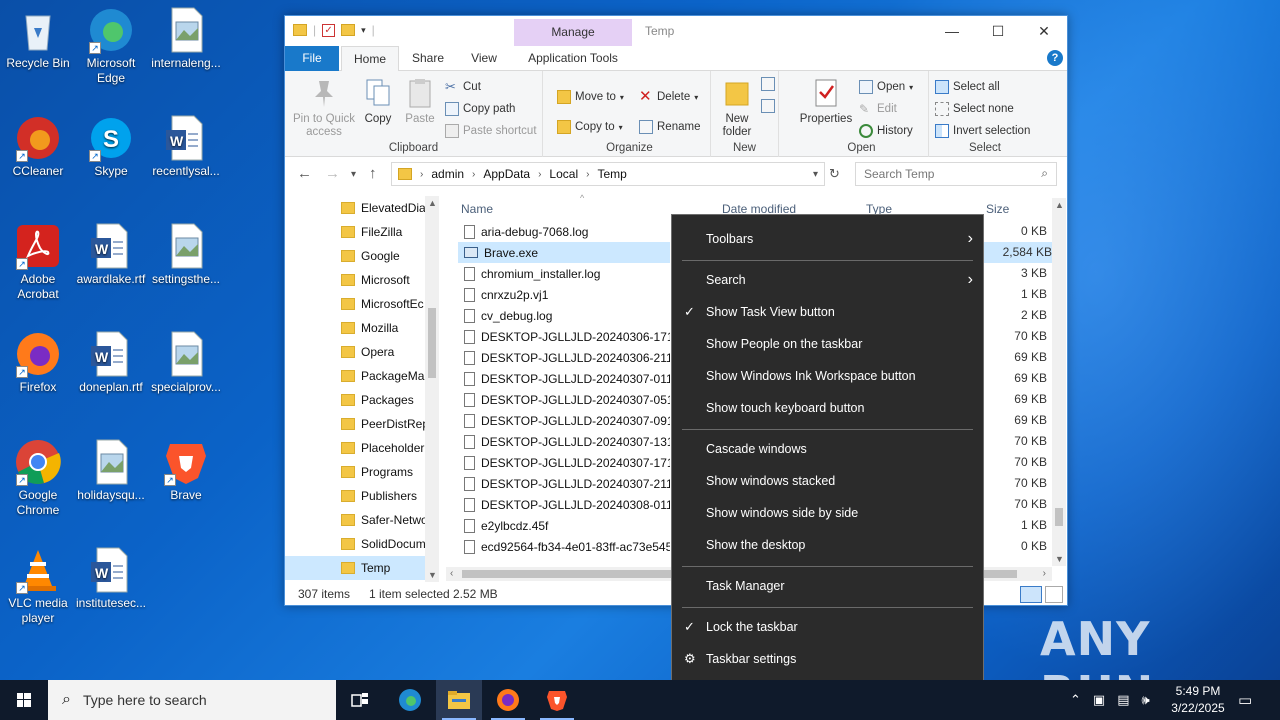 This screenshot has height=720, width=1280. What do you see at coordinates (1099, 700) in the screenshot?
I see `network-status-icon: ▣` at bounding box center [1099, 700].